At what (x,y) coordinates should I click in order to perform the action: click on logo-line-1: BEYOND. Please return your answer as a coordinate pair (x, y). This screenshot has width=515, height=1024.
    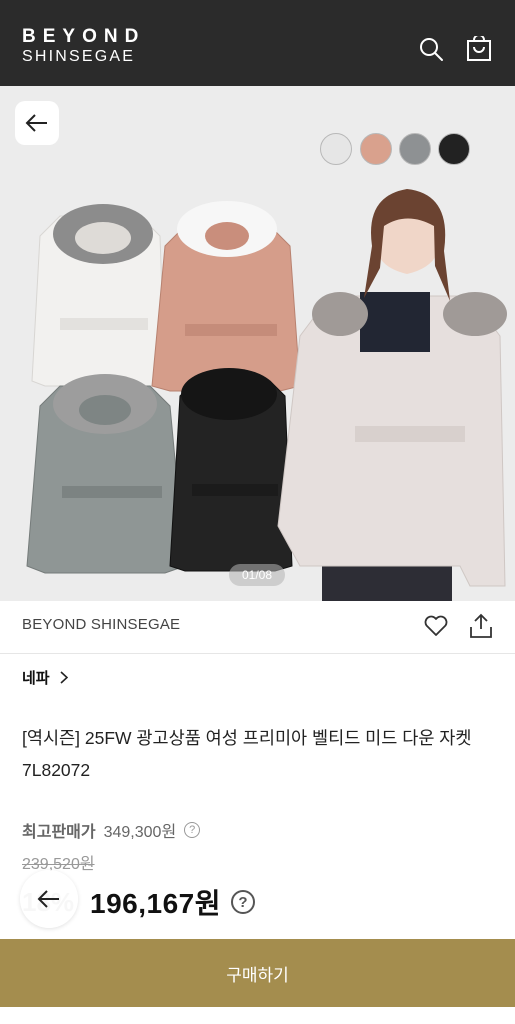
    Looking at the image, I should click on (84, 36).